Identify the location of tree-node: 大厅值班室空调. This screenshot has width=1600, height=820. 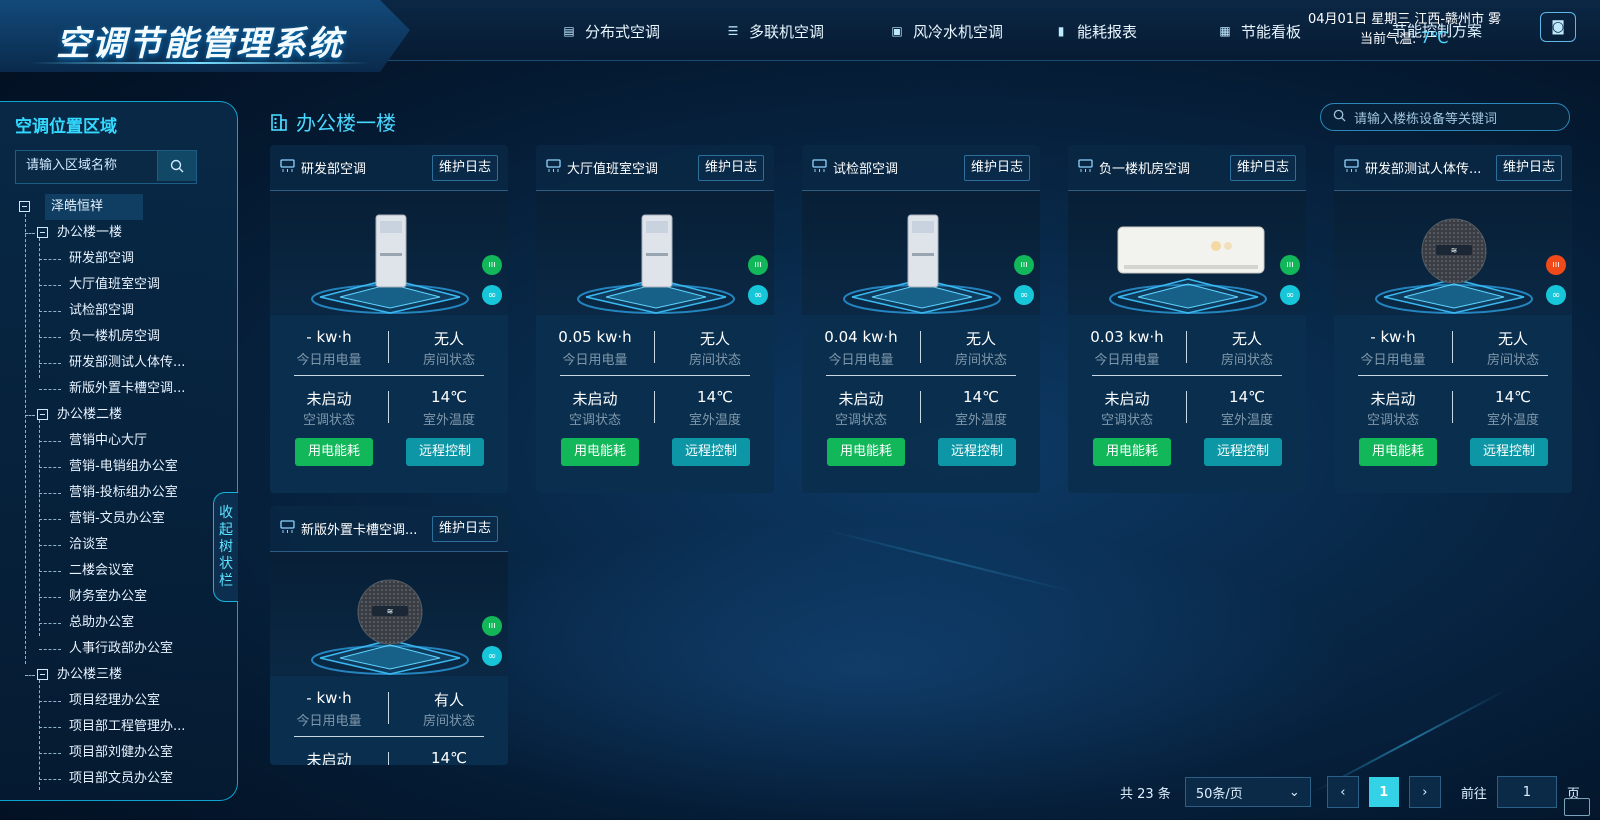
(107, 285).